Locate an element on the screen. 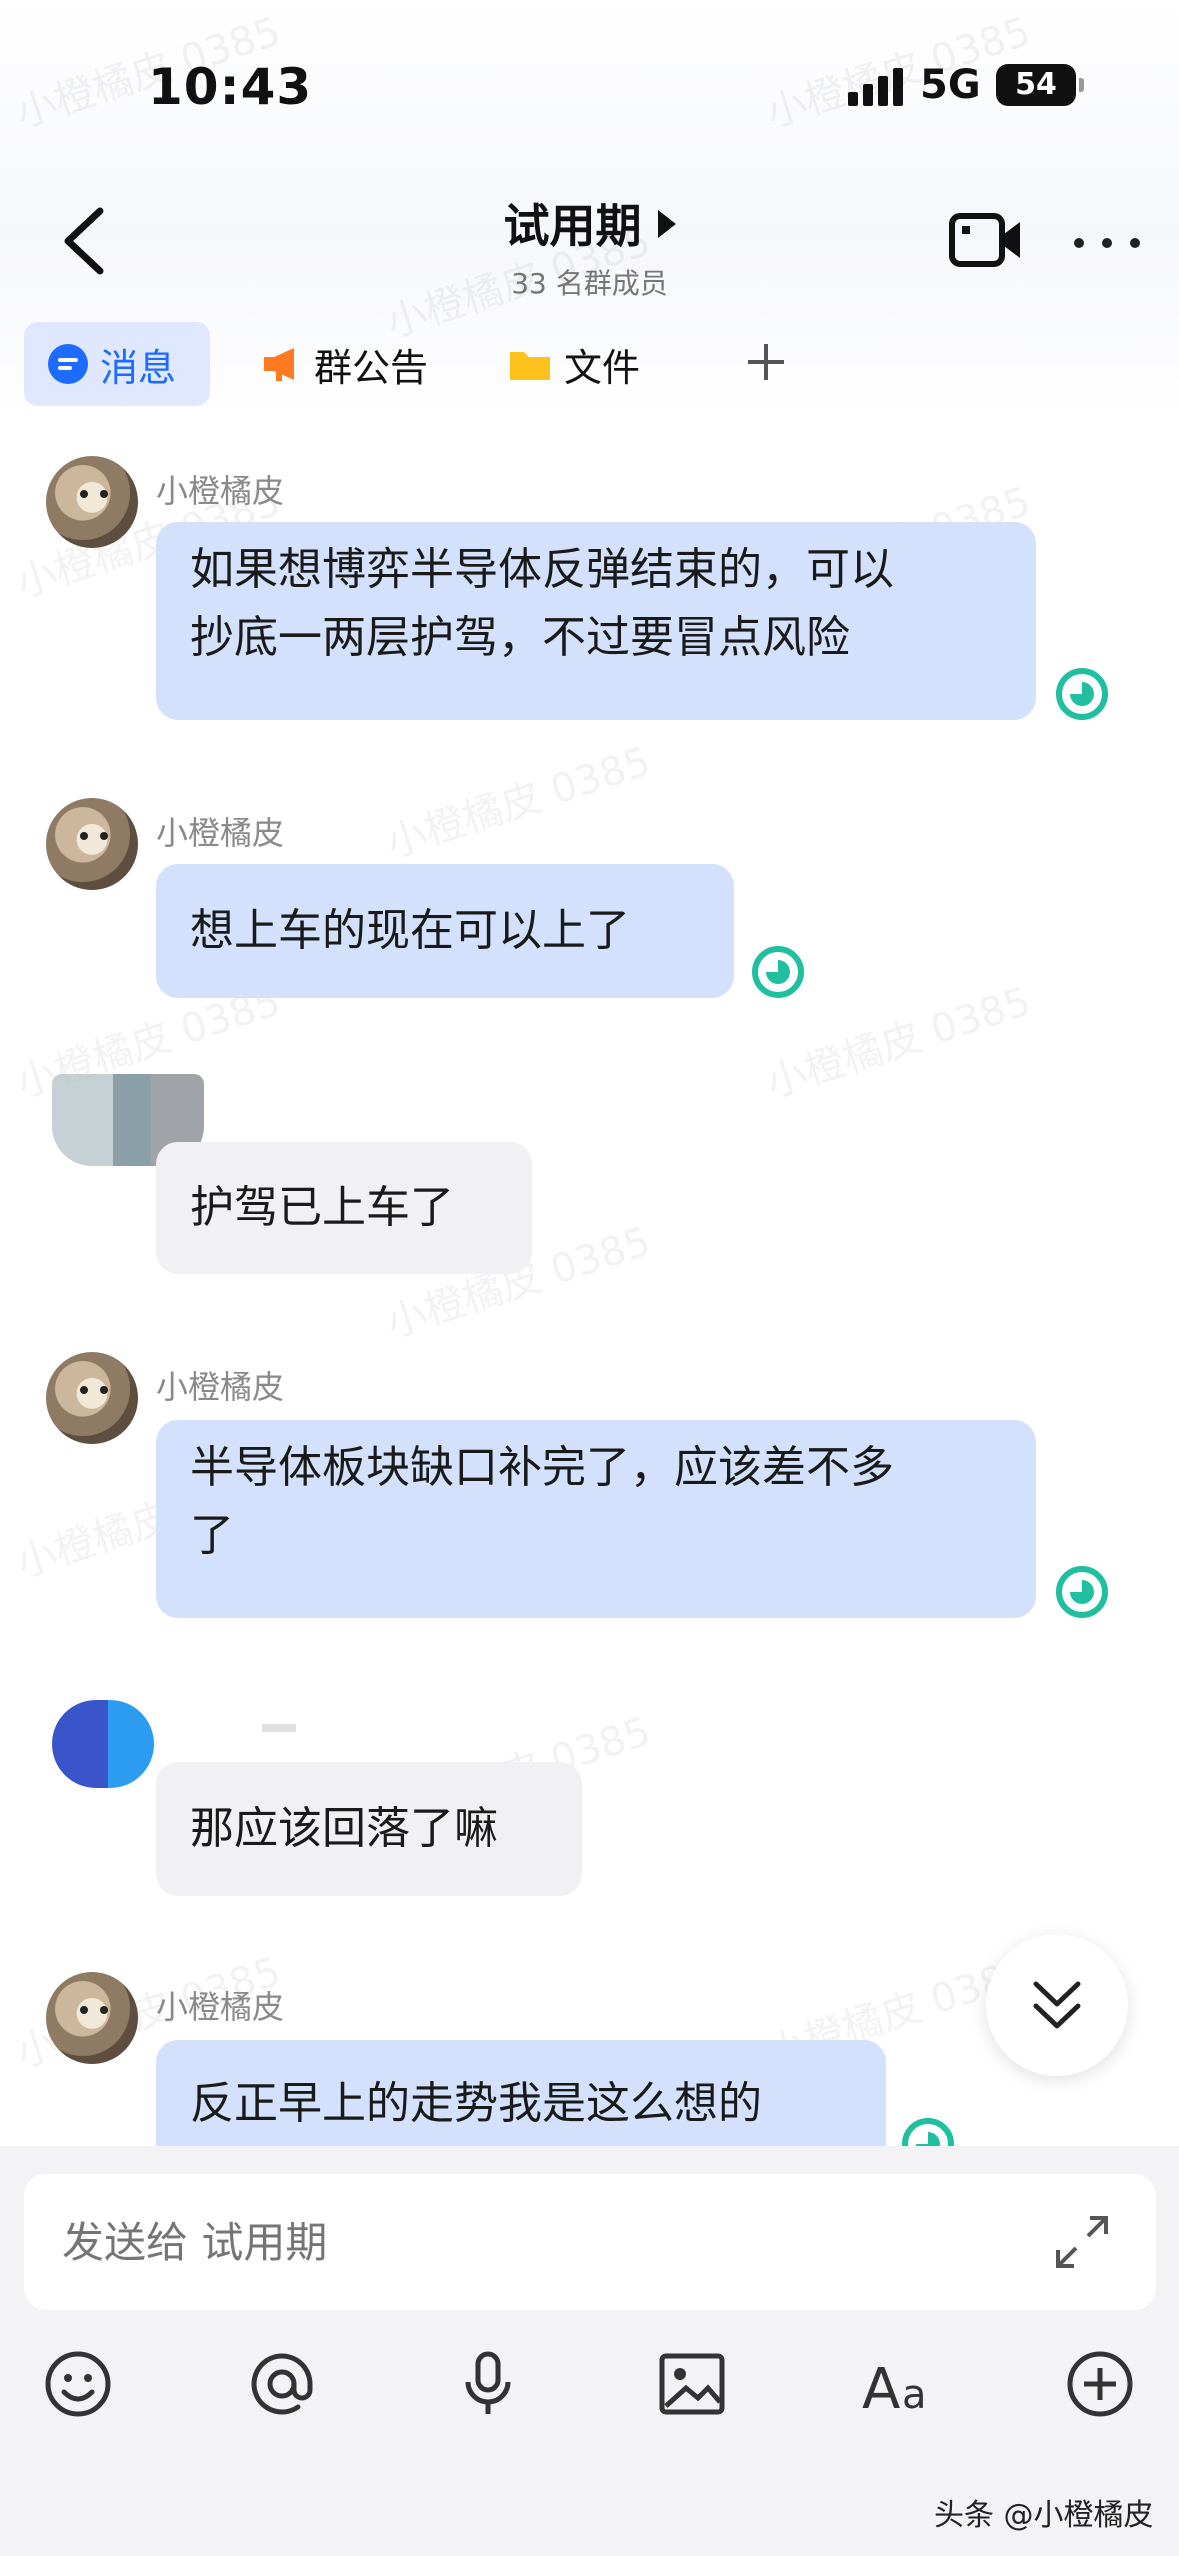 The height and width of the screenshot is (2556, 1179). message-line: 那应该回落了嘛 is located at coordinates (344, 1828).